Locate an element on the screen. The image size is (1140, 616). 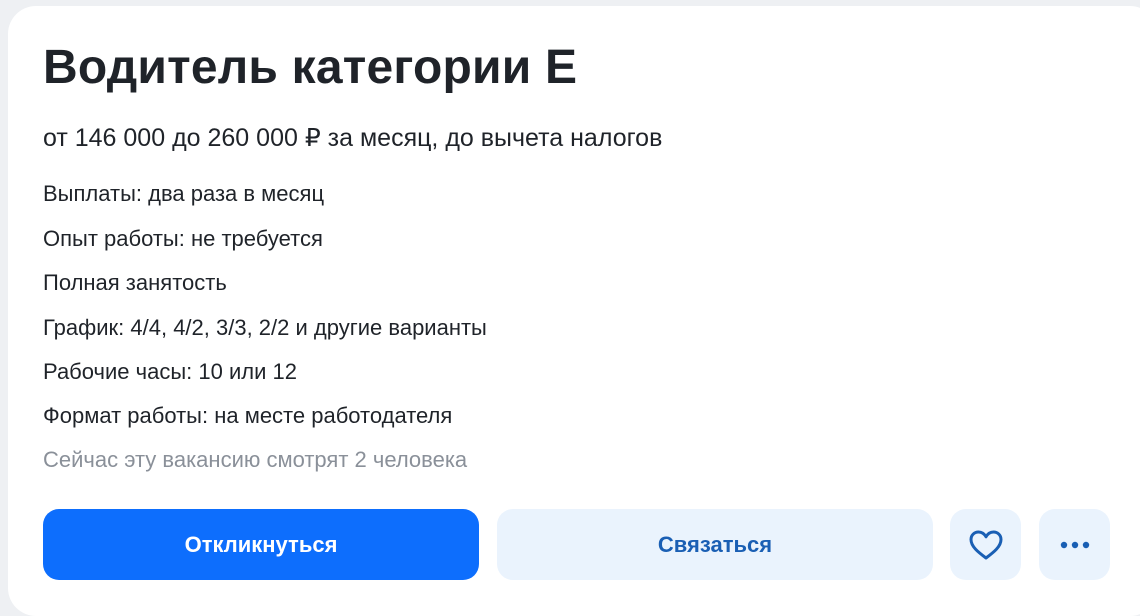
viewers-note: Сейчас эту вакансию смотрят 2 человека is located at coordinates (255, 459).